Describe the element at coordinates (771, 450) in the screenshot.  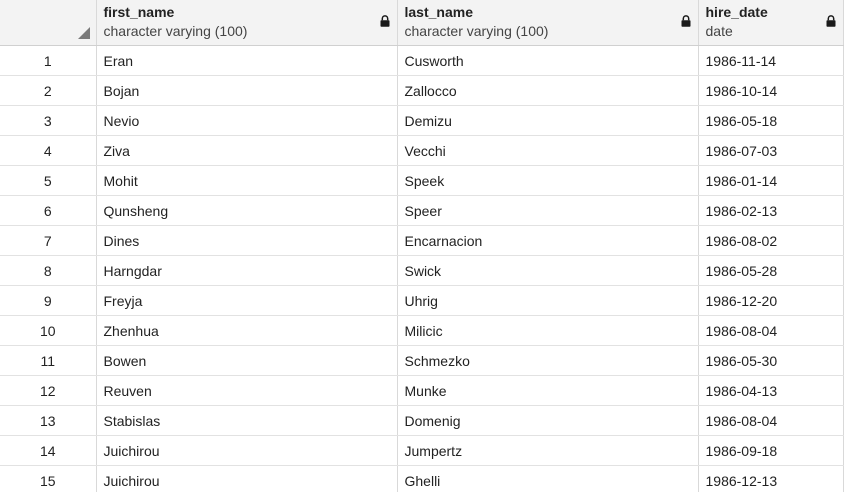
I see `hire-date-cell: 1986-09-18` at that location.